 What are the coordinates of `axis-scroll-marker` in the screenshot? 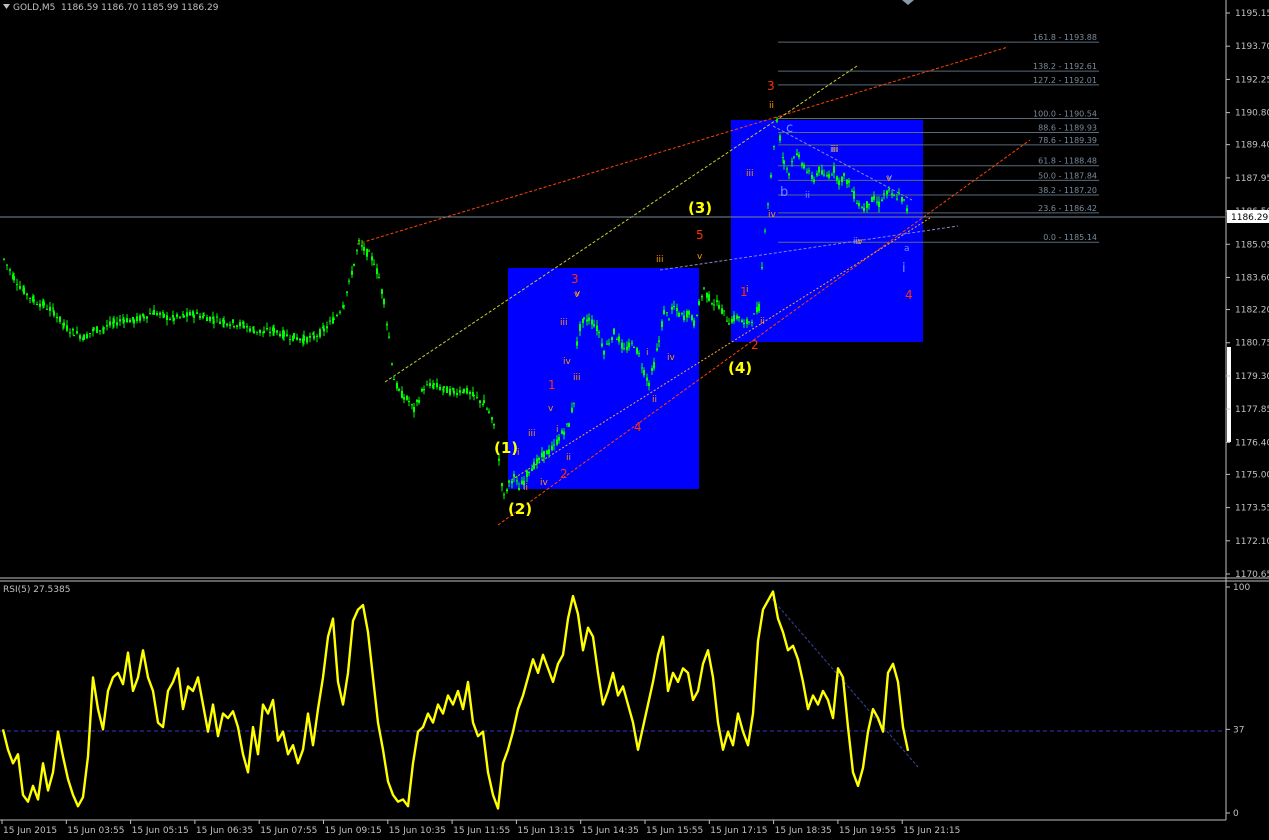 It's located at (1229, 394).